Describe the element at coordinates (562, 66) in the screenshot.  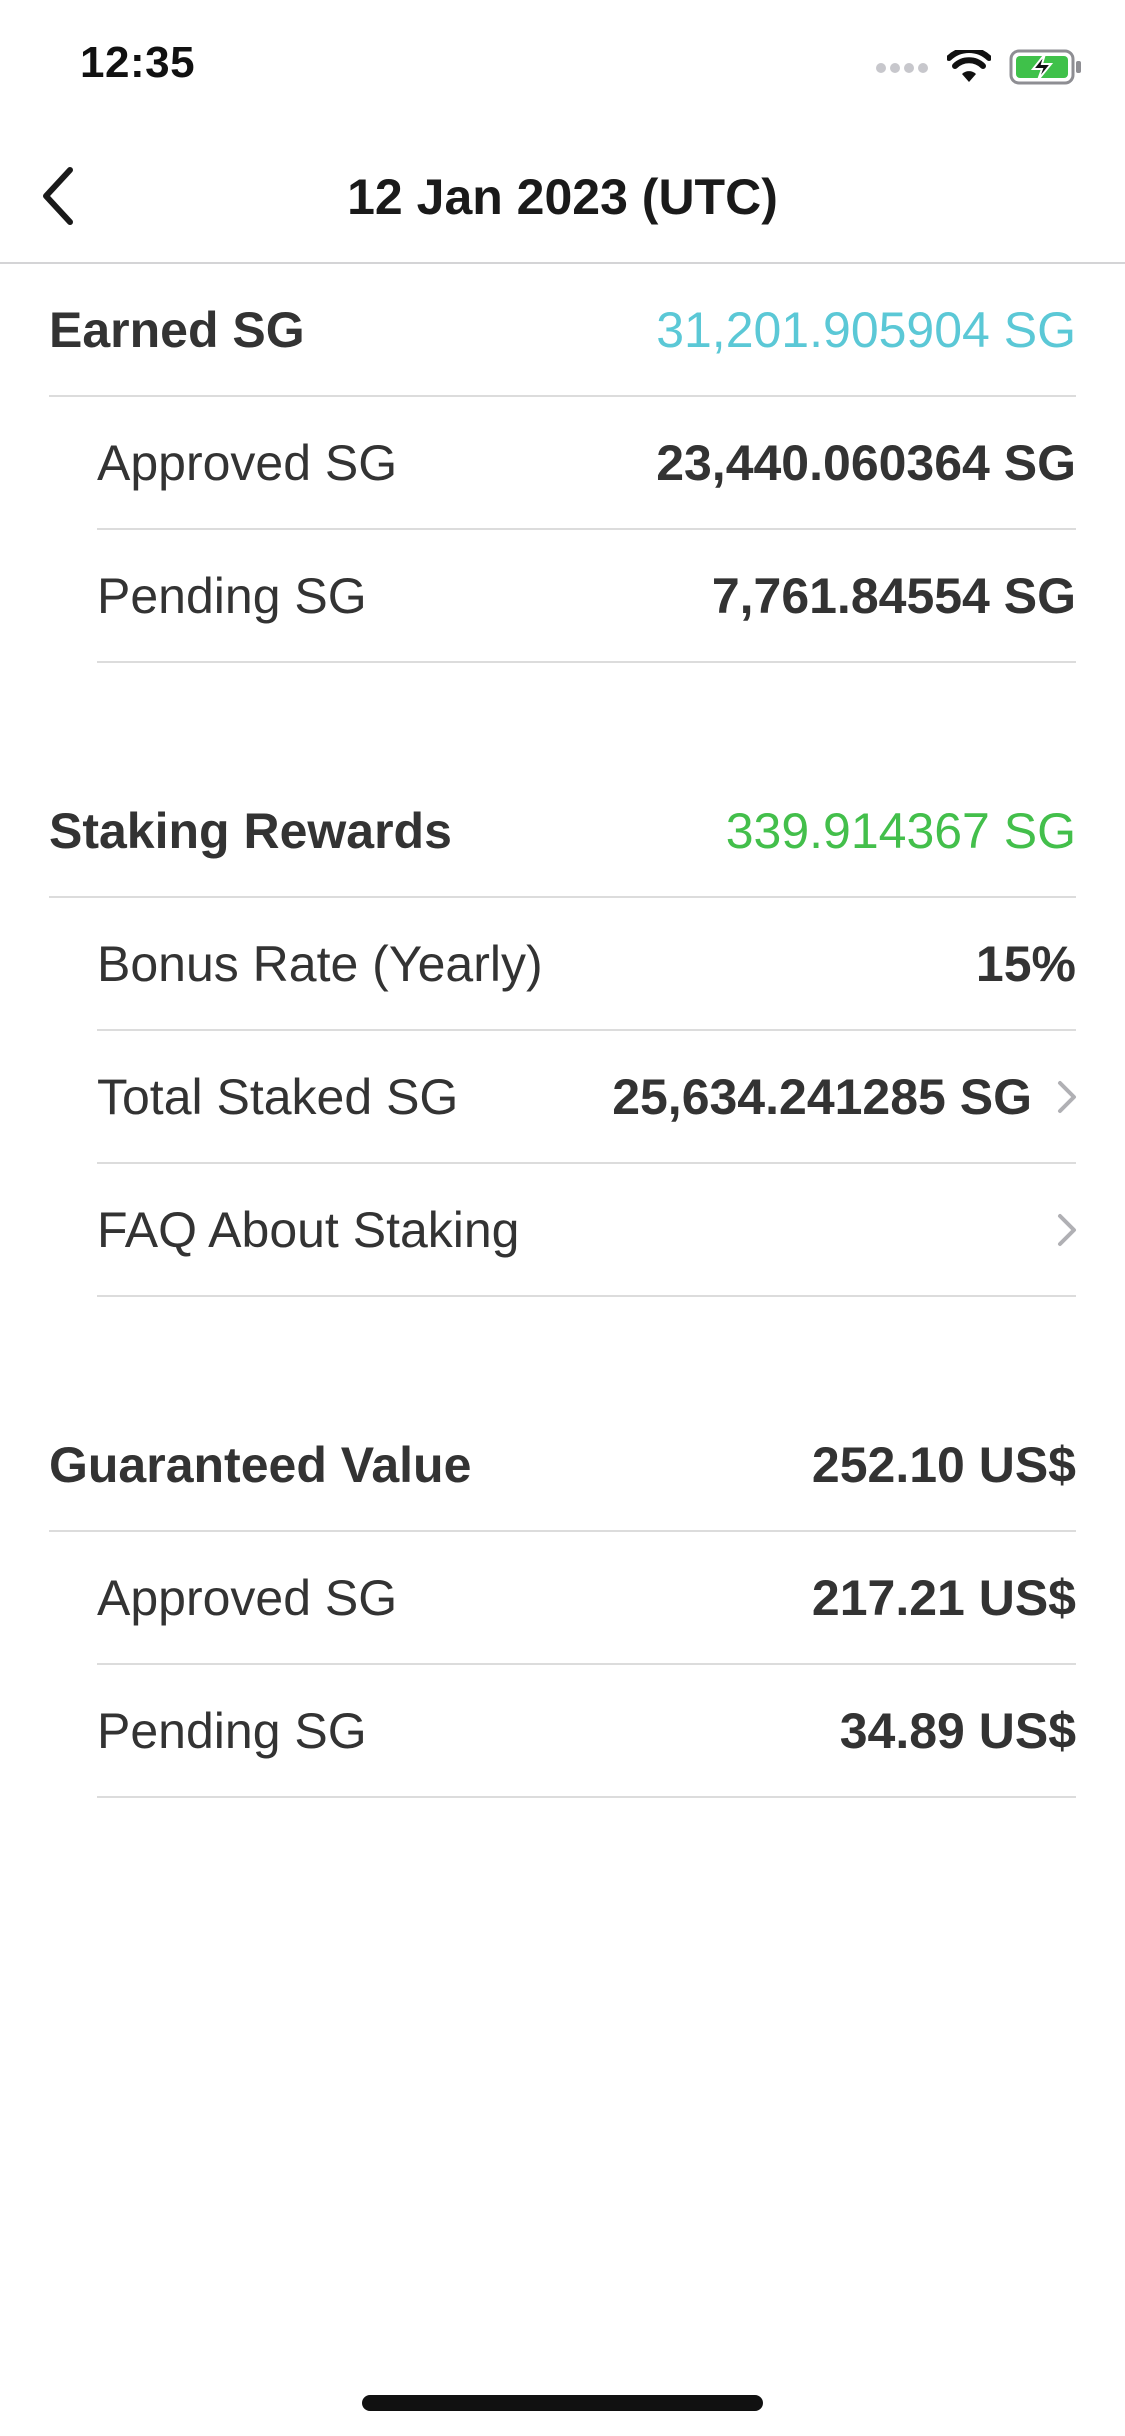
I see `status-bar: 12:35` at that location.